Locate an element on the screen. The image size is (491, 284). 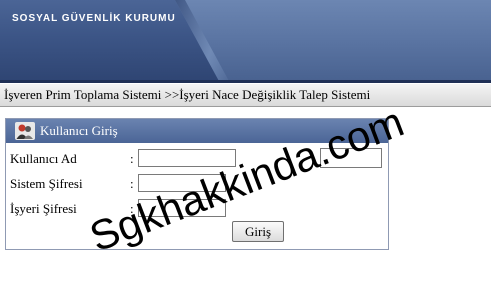
login-title: Kullanıcı Giriş is located at coordinates (79, 130).